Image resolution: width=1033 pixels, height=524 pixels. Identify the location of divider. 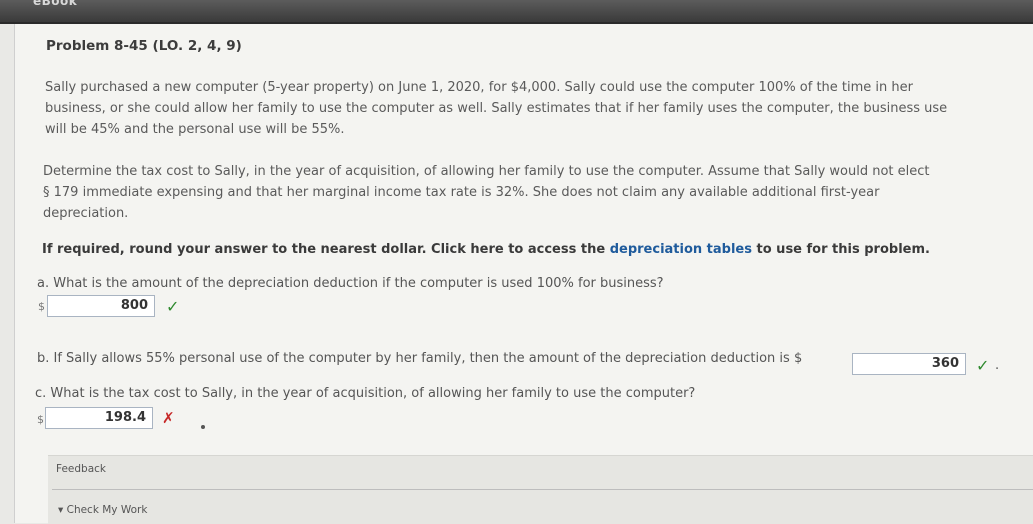
(542, 489).